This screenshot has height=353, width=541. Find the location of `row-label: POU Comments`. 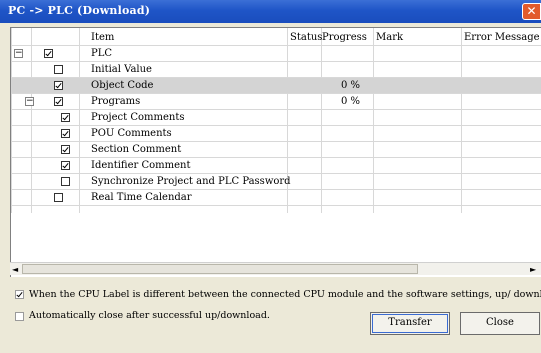

row-label: POU Comments is located at coordinates (131, 133).